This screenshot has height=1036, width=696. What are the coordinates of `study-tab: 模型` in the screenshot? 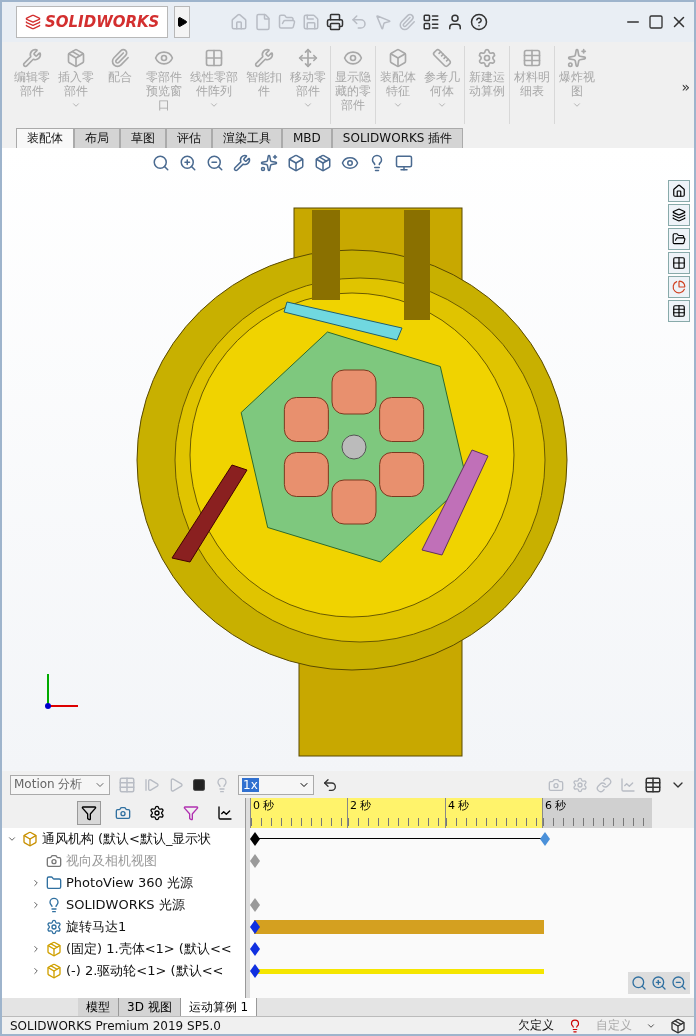 It's located at (98, 1007).